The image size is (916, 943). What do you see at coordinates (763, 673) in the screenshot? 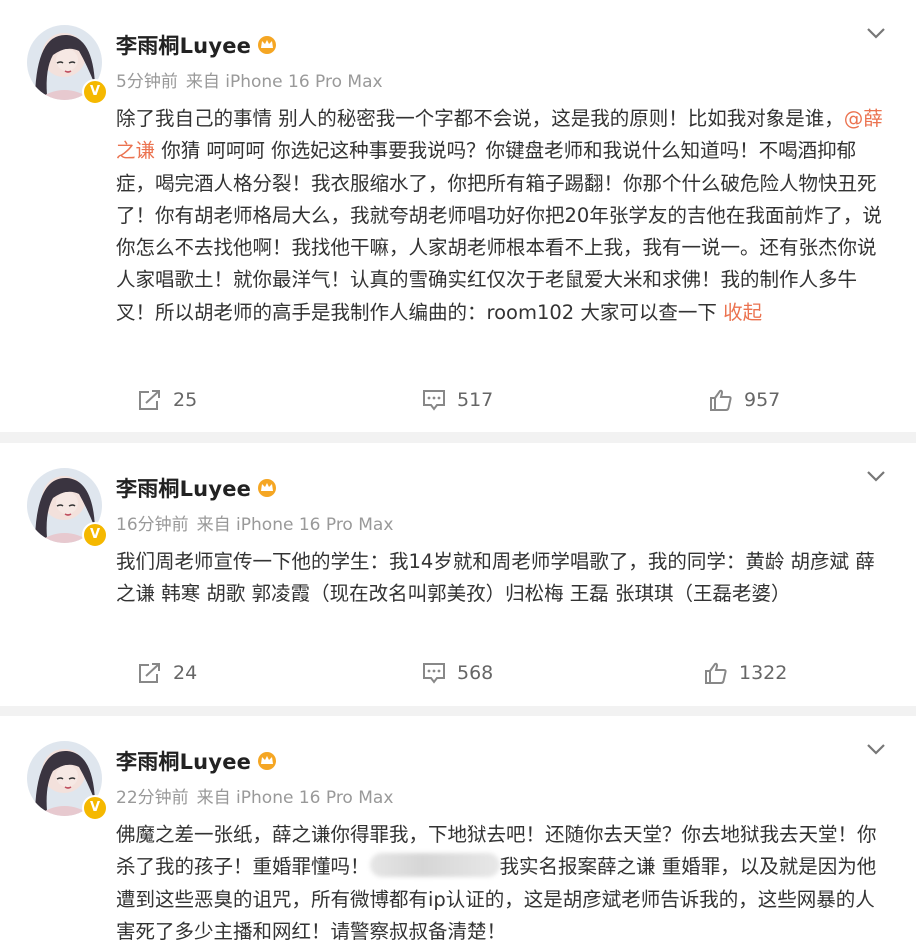
I see `like-count: 1322` at bounding box center [763, 673].